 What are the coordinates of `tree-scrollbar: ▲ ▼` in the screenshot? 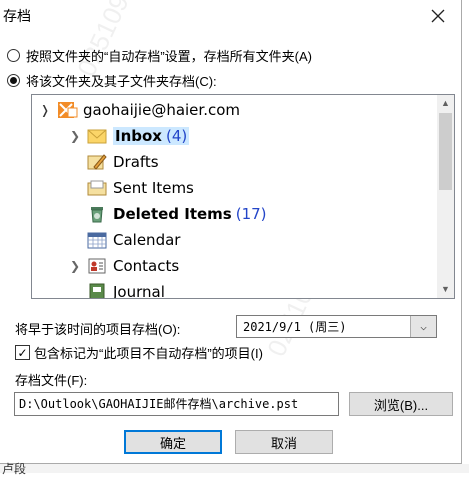 It's located at (445, 196).